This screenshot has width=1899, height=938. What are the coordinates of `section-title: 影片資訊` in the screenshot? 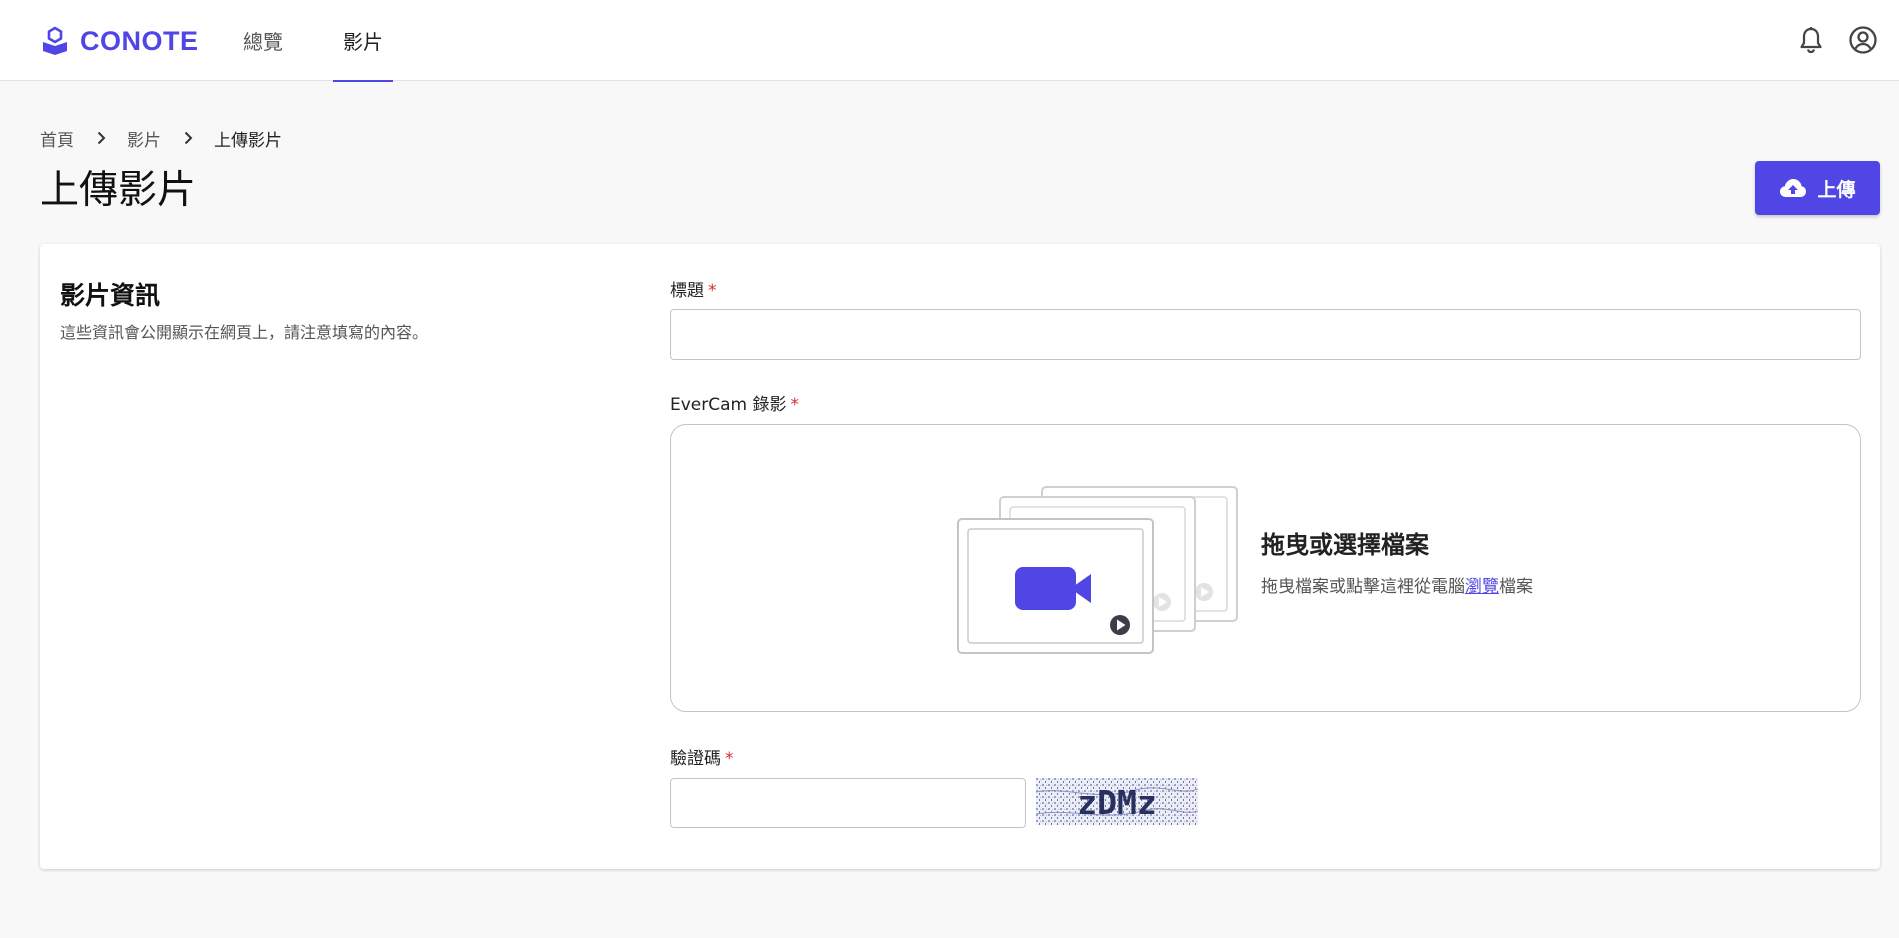 It's located at (110, 295).